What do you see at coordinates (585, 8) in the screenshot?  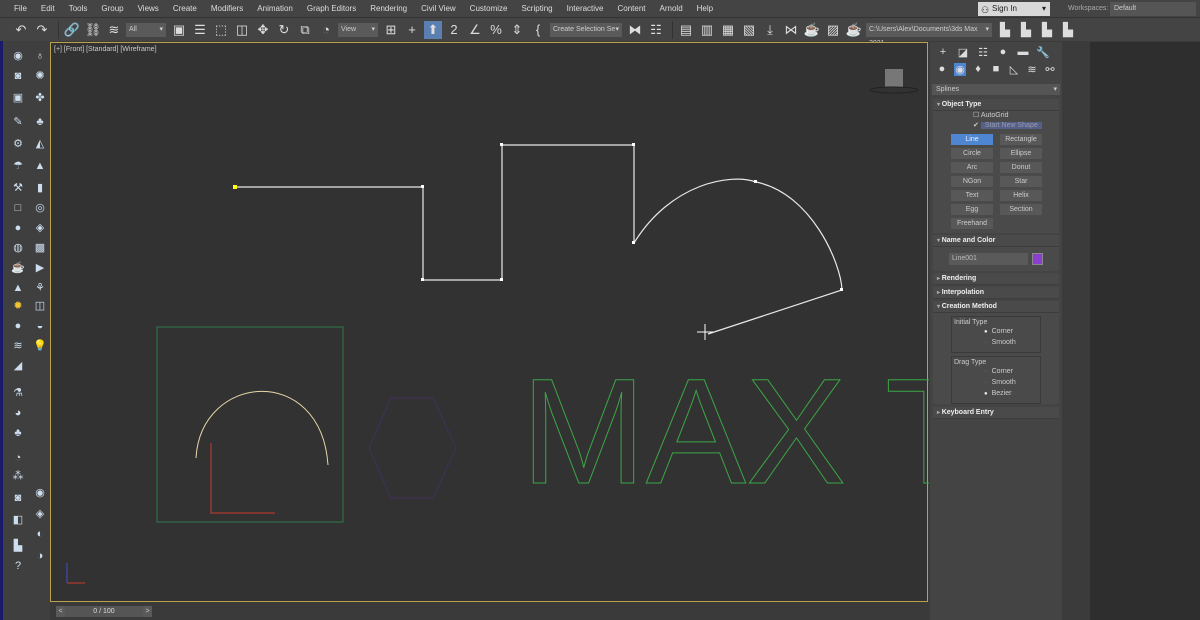 I see `menu-interactive: Interactive` at bounding box center [585, 8].